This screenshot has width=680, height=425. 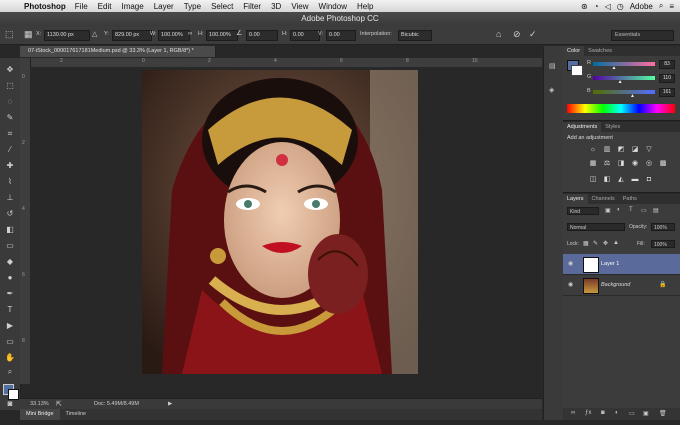 I want to click on path-select-tool-icon: ▶, so click(x=10, y=325).